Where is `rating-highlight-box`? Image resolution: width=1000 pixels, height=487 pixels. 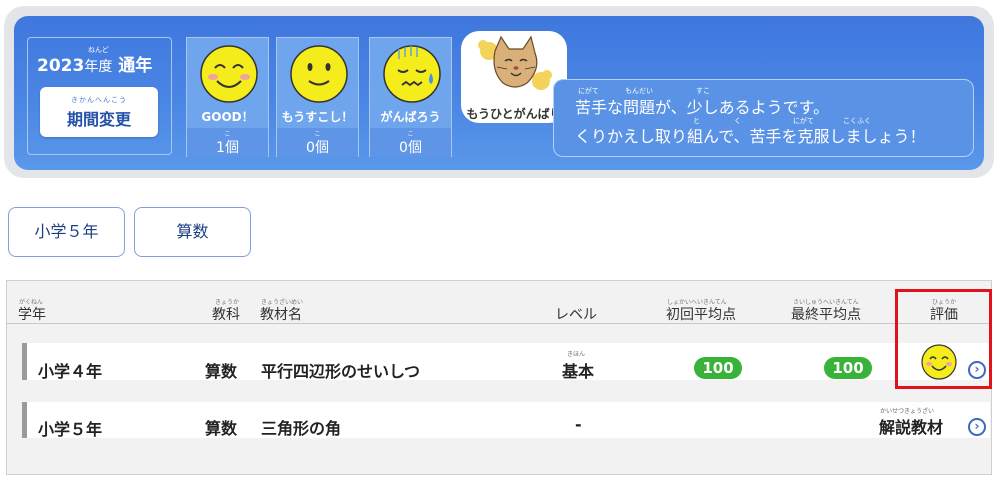
rating-highlight-box is located at coordinates (943, 339).